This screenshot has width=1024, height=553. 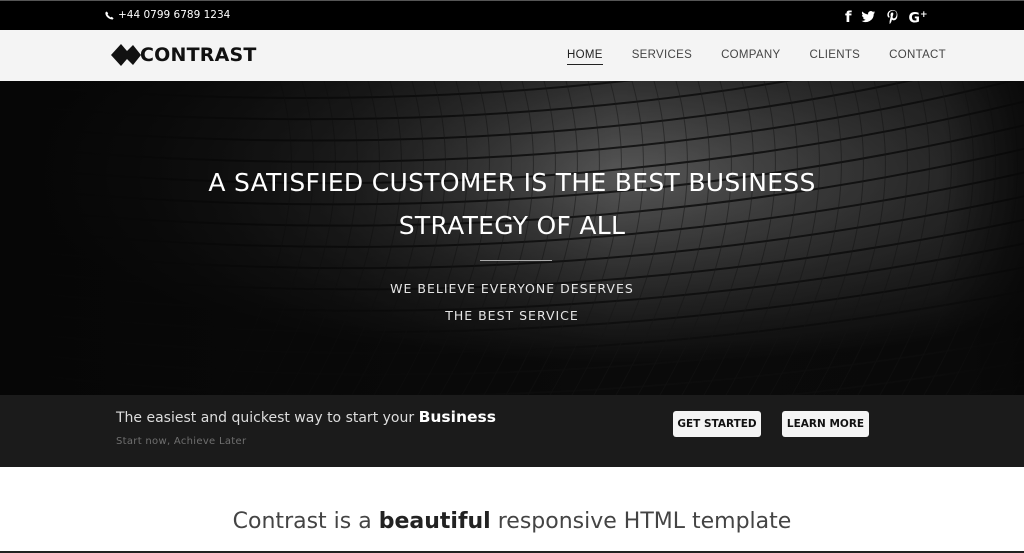 I want to click on facebook-icon: f, so click(x=848, y=17).